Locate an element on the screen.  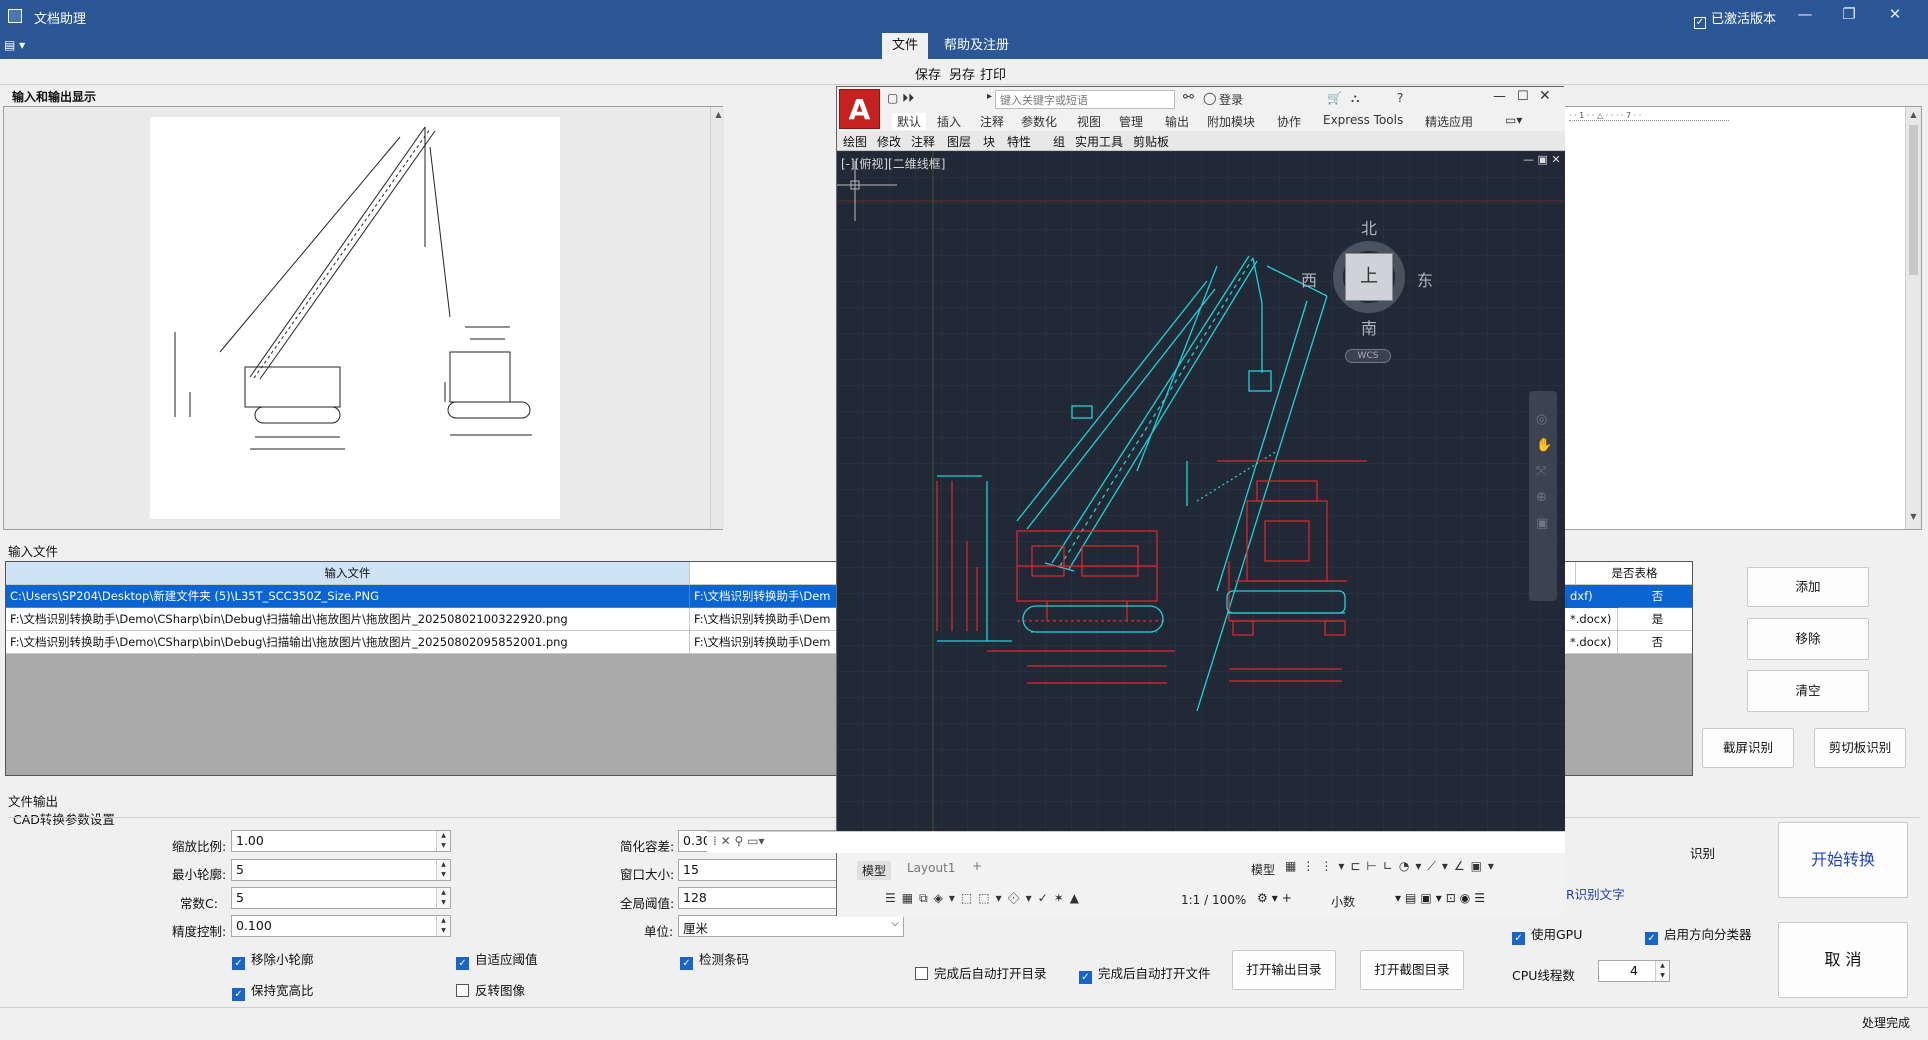
viewport-label: [-][俯视][二维线框] is located at coordinates (893, 163).